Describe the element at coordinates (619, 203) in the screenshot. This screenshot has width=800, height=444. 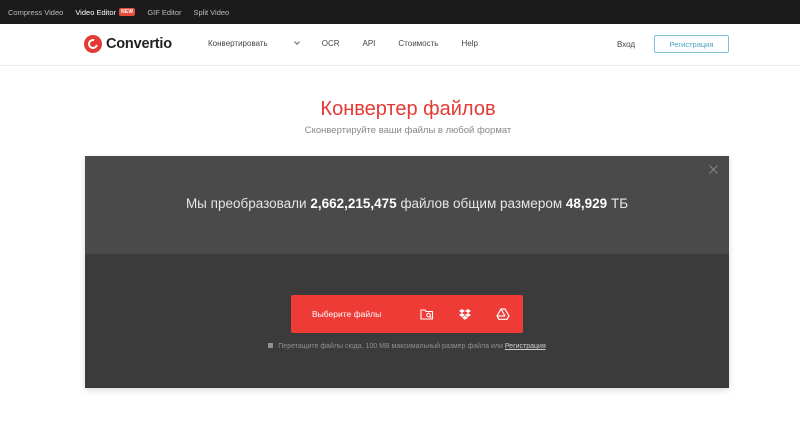
I see `size-unit: ТБ` at that location.